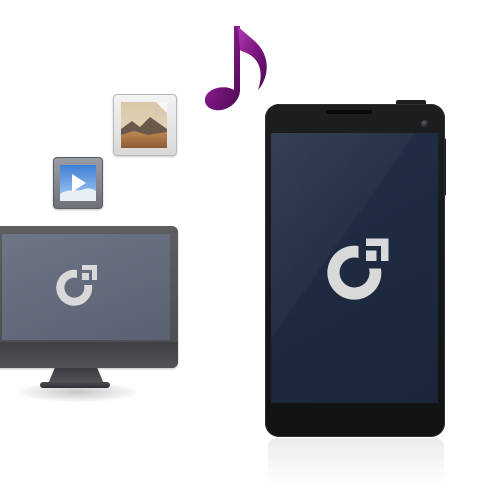 The image size is (490, 490). What do you see at coordinates (145, 125) in the screenshot?
I see `photo-file-icon` at bounding box center [145, 125].